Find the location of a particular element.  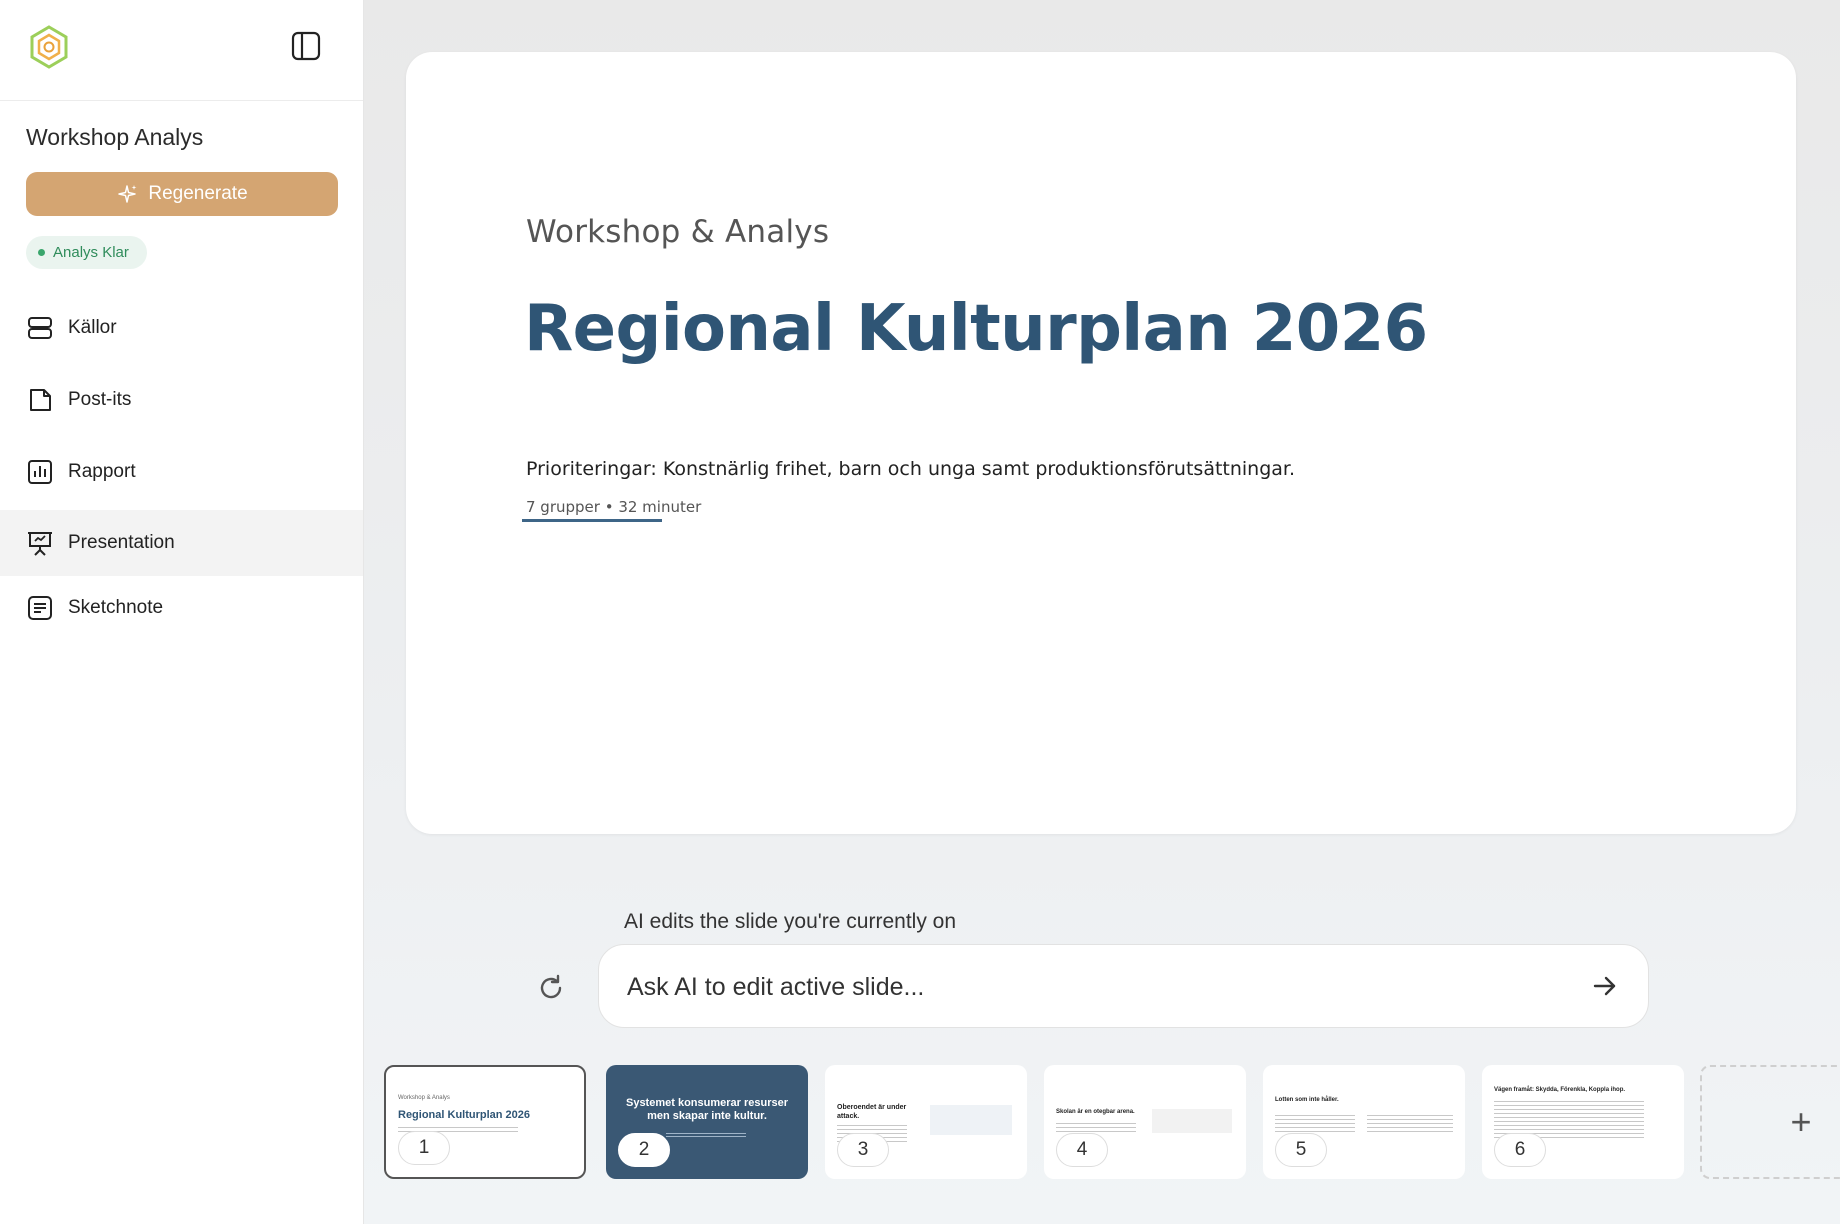

thumb-title: Lotten som inte håller. is located at coordinates (1307, 1100).